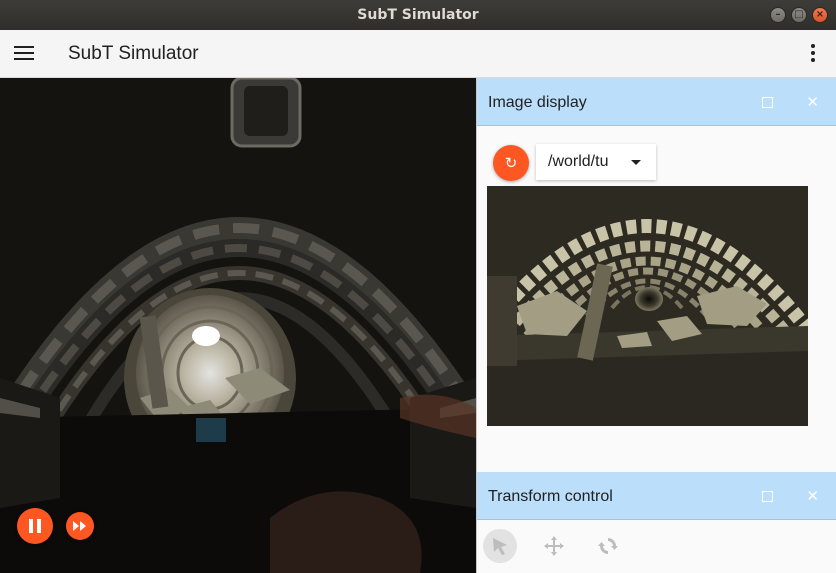 Image resolution: width=836 pixels, height=573 pixels. I want to click on topic-selected-value: /world/tu, so click(578, 161).